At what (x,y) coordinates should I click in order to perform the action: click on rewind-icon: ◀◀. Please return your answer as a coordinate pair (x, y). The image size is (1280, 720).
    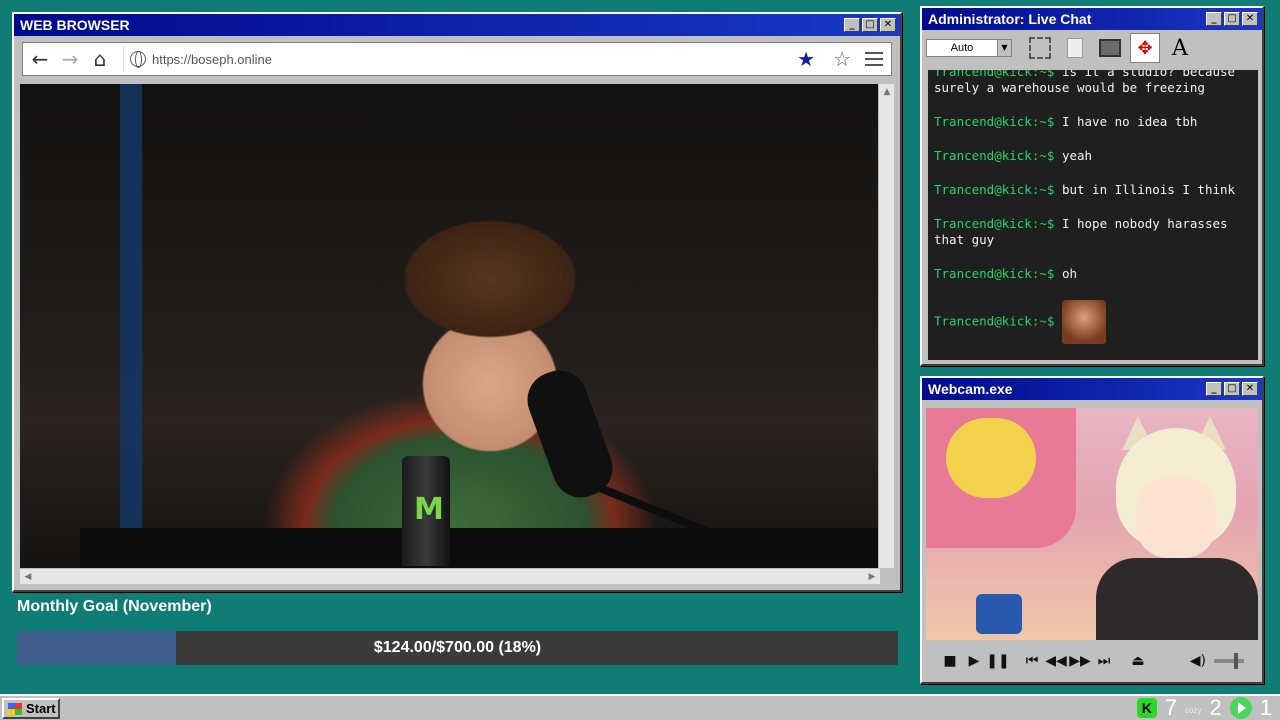
    Looking at the image, I should click on (1056, 661).